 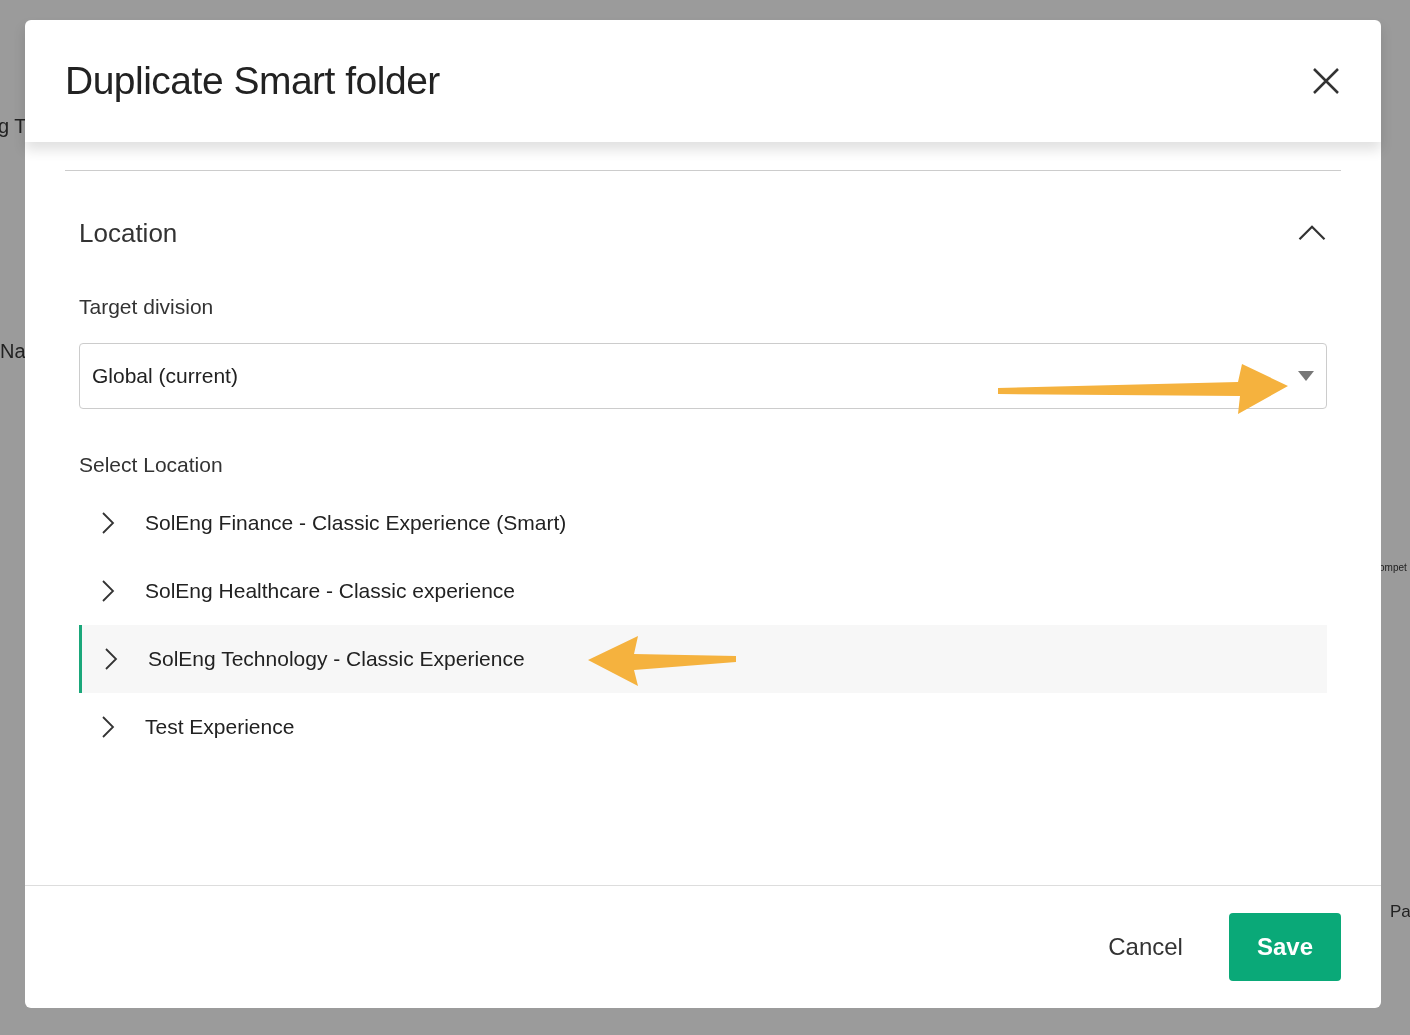 I want to click on field-label: Target division, so click(x=146, y=307).